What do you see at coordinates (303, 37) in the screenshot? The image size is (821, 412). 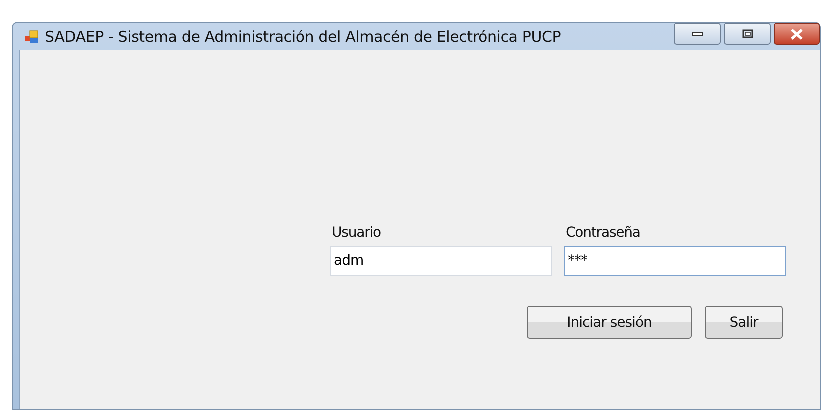 I see `window-title: SADAEP - Sistema de Administración del Almacén de Electrónica PUCP` at bounding box center [303, 37].